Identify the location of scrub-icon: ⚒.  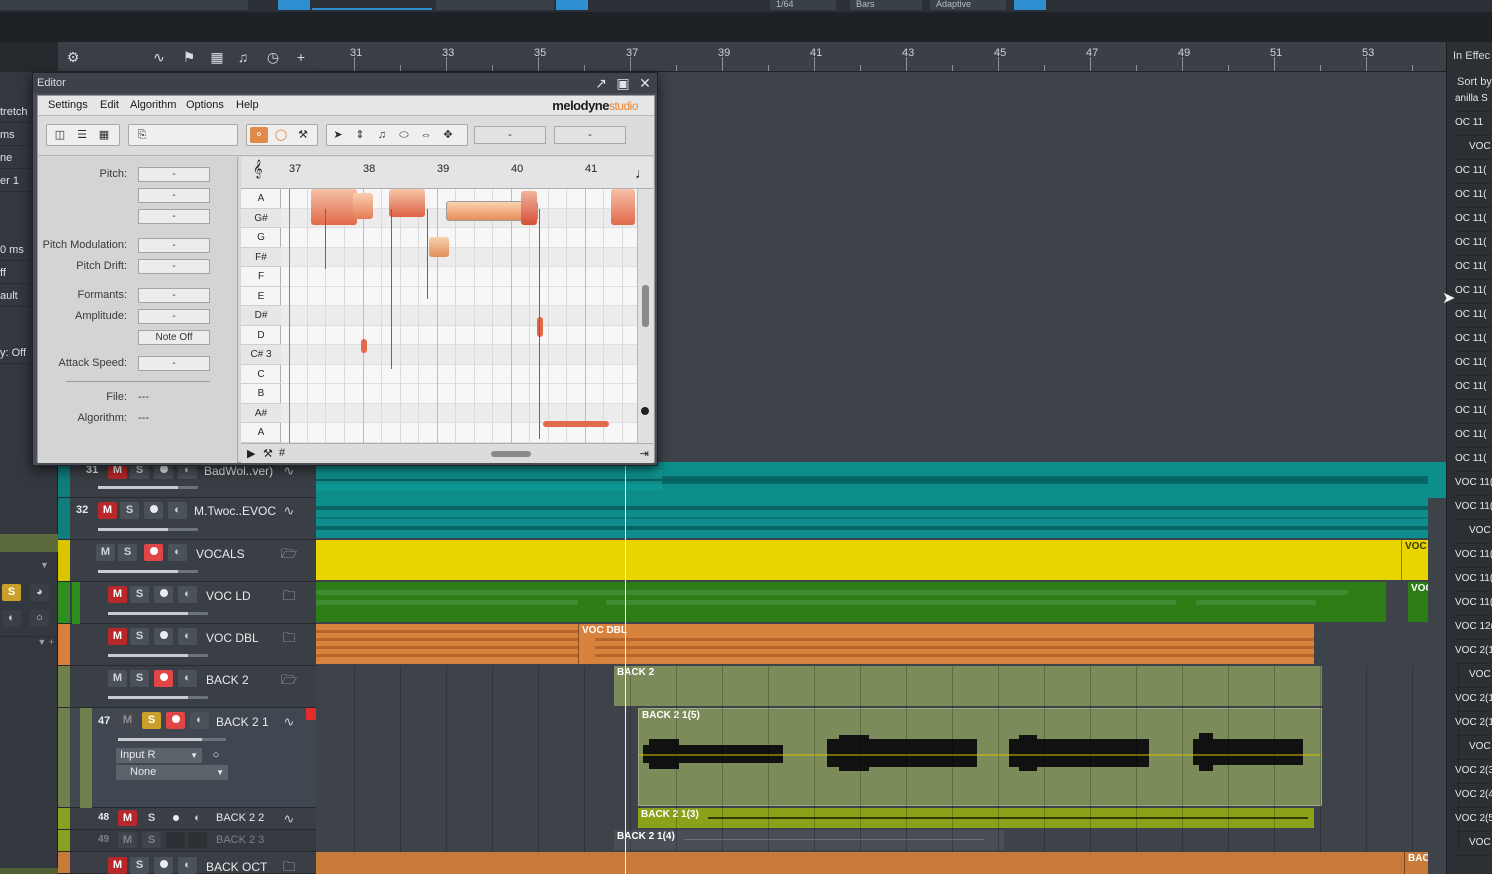
(268, 453).